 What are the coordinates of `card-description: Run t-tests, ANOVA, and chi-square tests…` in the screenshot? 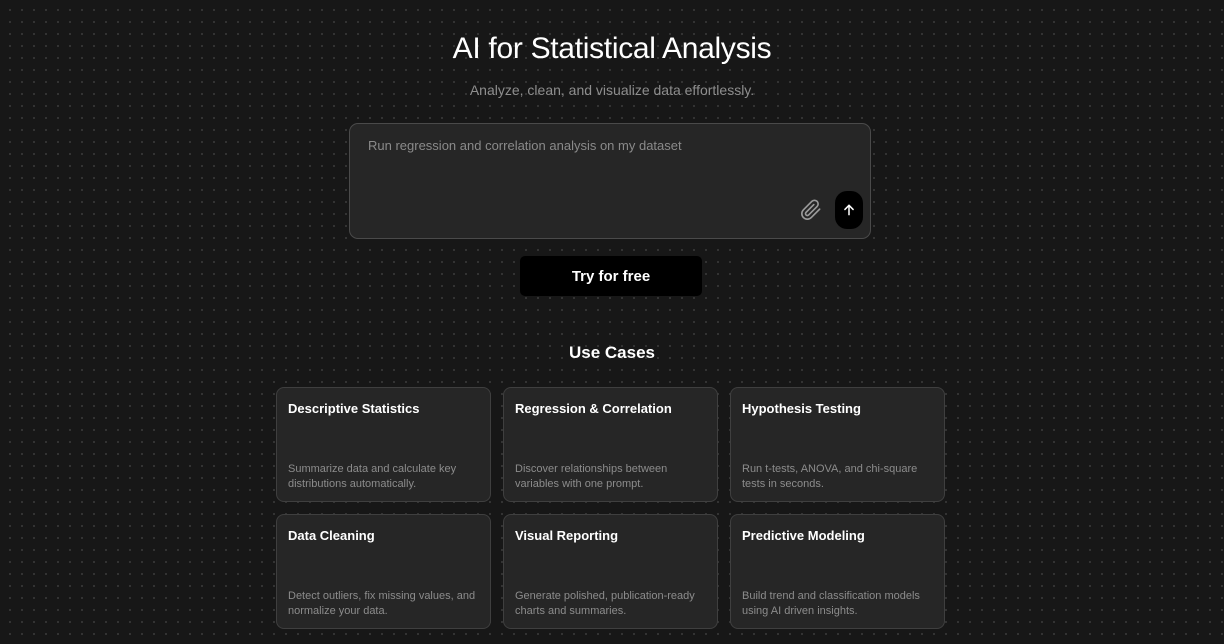 It's located at (830, 476).